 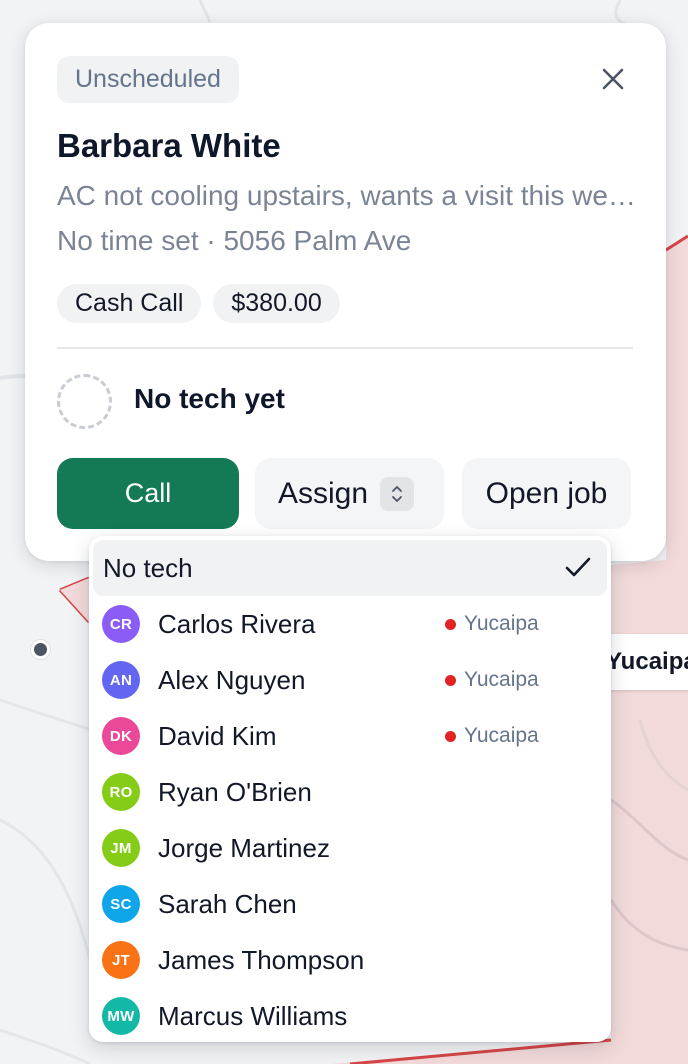 I want to click on close-icon, so click(x=613, y=79).